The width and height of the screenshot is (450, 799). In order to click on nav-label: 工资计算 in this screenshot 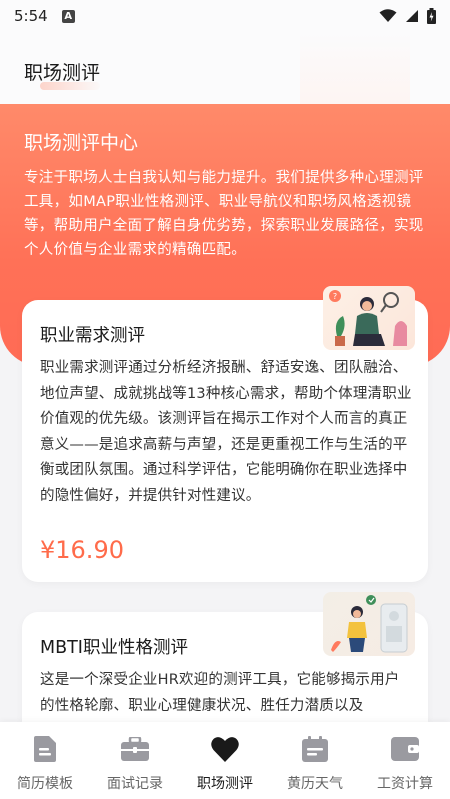, I will do `click(405, 784)`.